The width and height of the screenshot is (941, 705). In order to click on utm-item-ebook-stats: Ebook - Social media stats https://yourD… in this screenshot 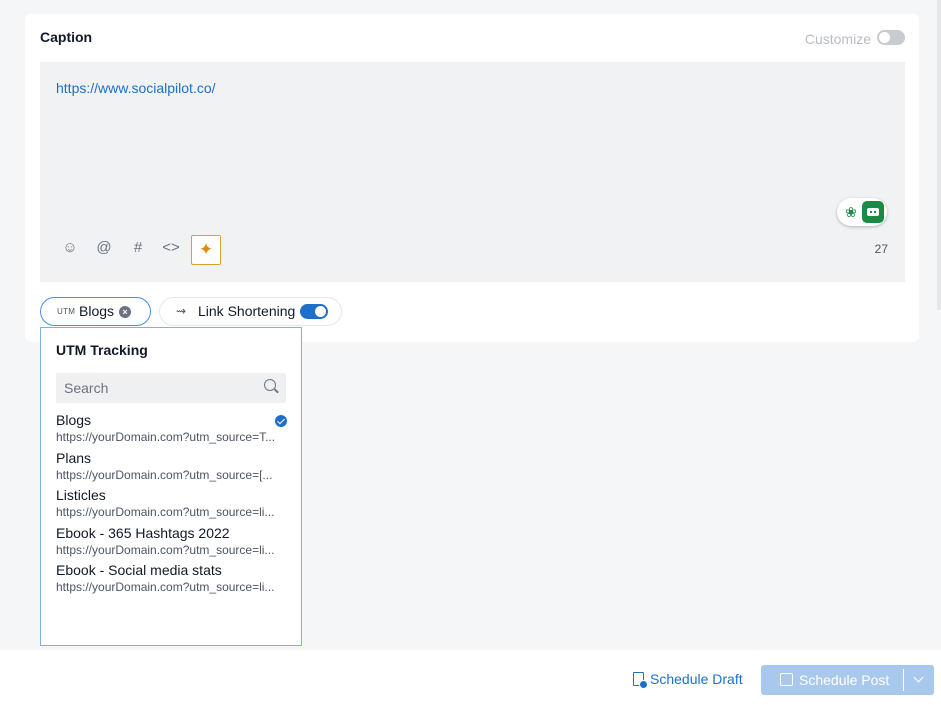, I will do `click(173, 580)`.